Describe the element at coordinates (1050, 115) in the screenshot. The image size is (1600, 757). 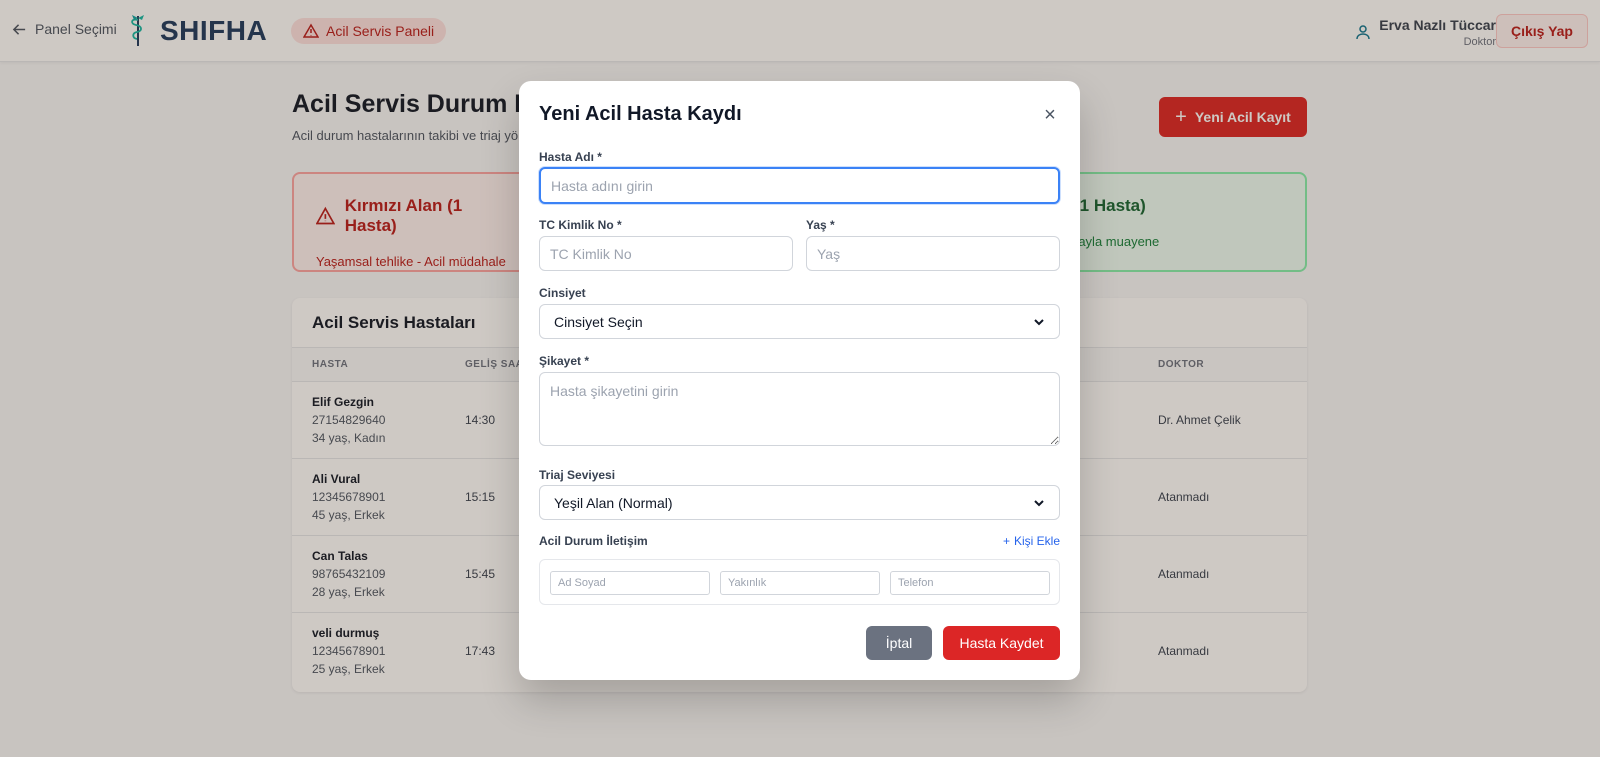
I see `close-icon: ×` at that location.